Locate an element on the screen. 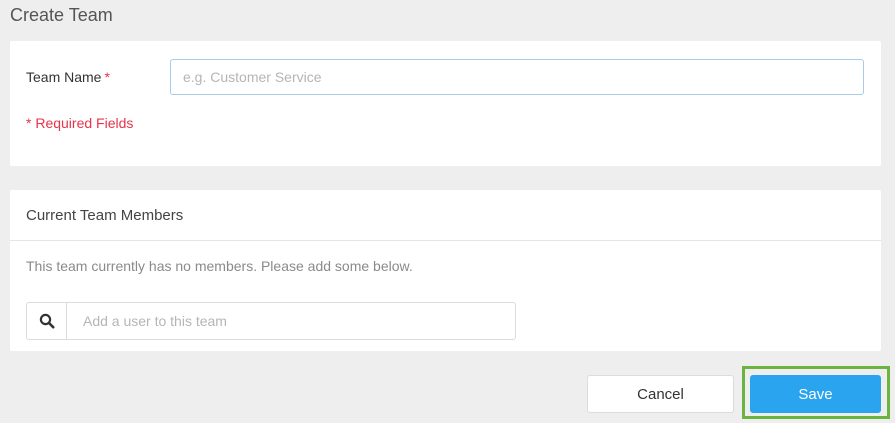 The width and height of the screenshot is (895, 423). cancel-button: Cancel is located at coordinates (660, 394).